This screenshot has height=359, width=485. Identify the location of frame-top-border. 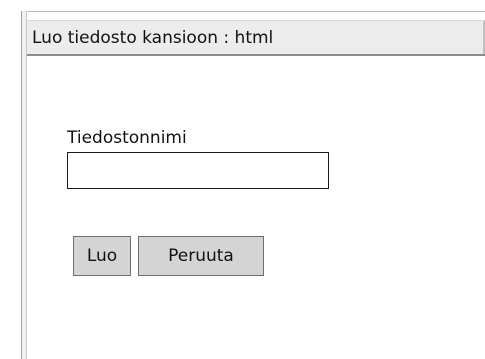
(253, 11).